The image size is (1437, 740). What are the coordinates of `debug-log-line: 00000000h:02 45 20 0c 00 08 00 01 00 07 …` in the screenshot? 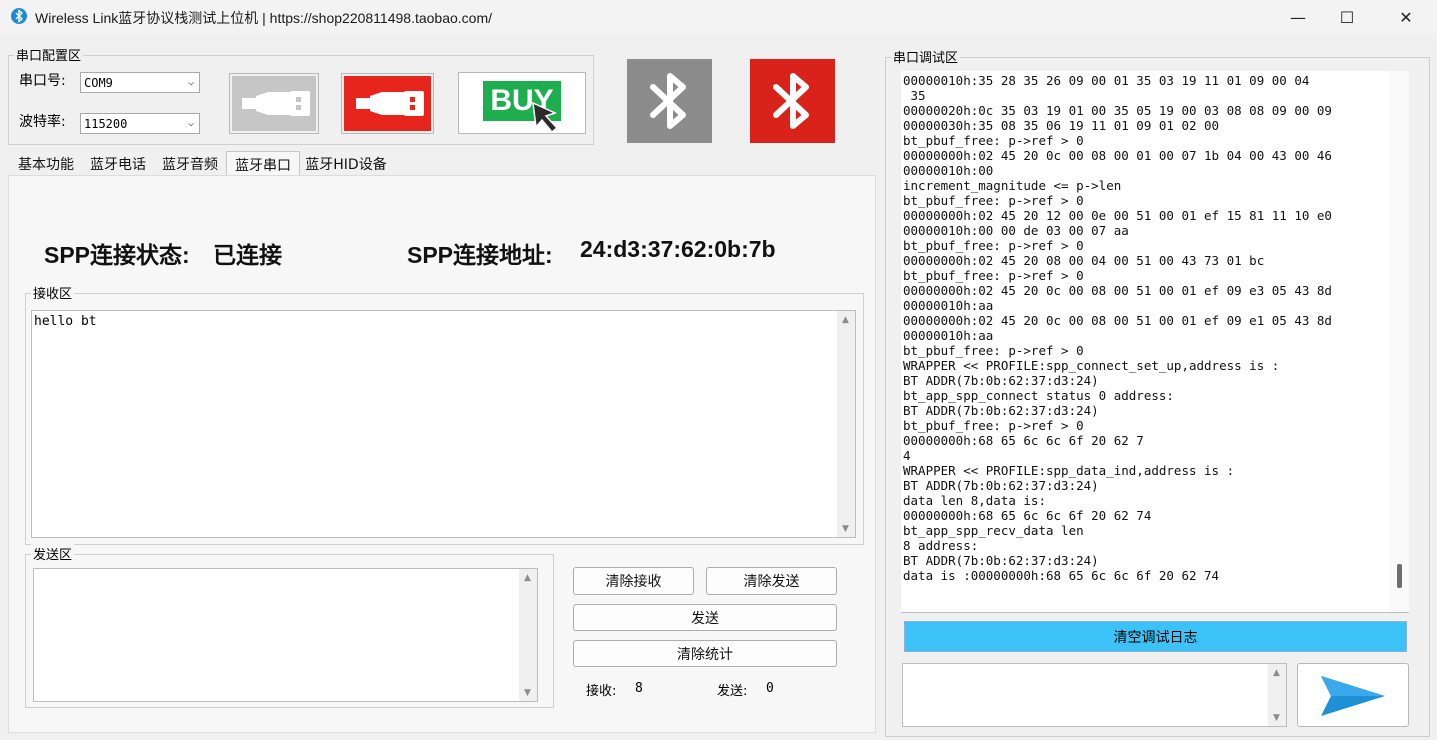 It's located at (1117, 155).